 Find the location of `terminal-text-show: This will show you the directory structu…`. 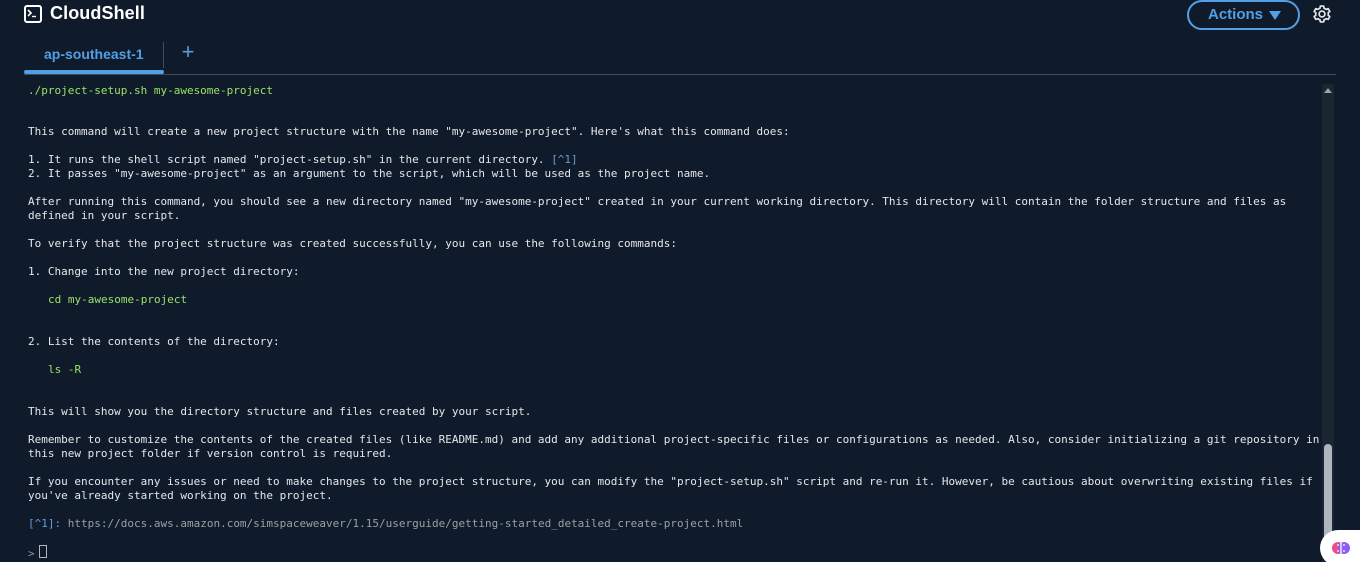

terminal-text-show: This will show you the directory structu… is located at coordinates (280, 411).